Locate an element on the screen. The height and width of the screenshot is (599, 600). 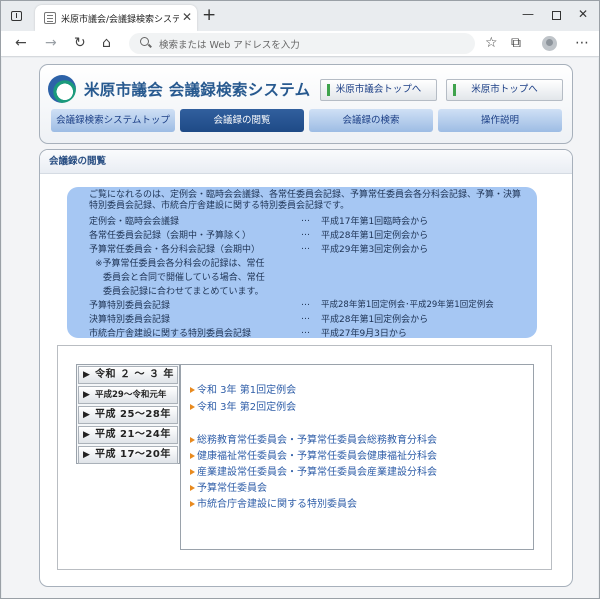
browser-toolbar: ← → ↻ ⌂ 検索または Web アドレスを入力 ☆ ⧉ ⋯ is located at coordinates (300, 44).